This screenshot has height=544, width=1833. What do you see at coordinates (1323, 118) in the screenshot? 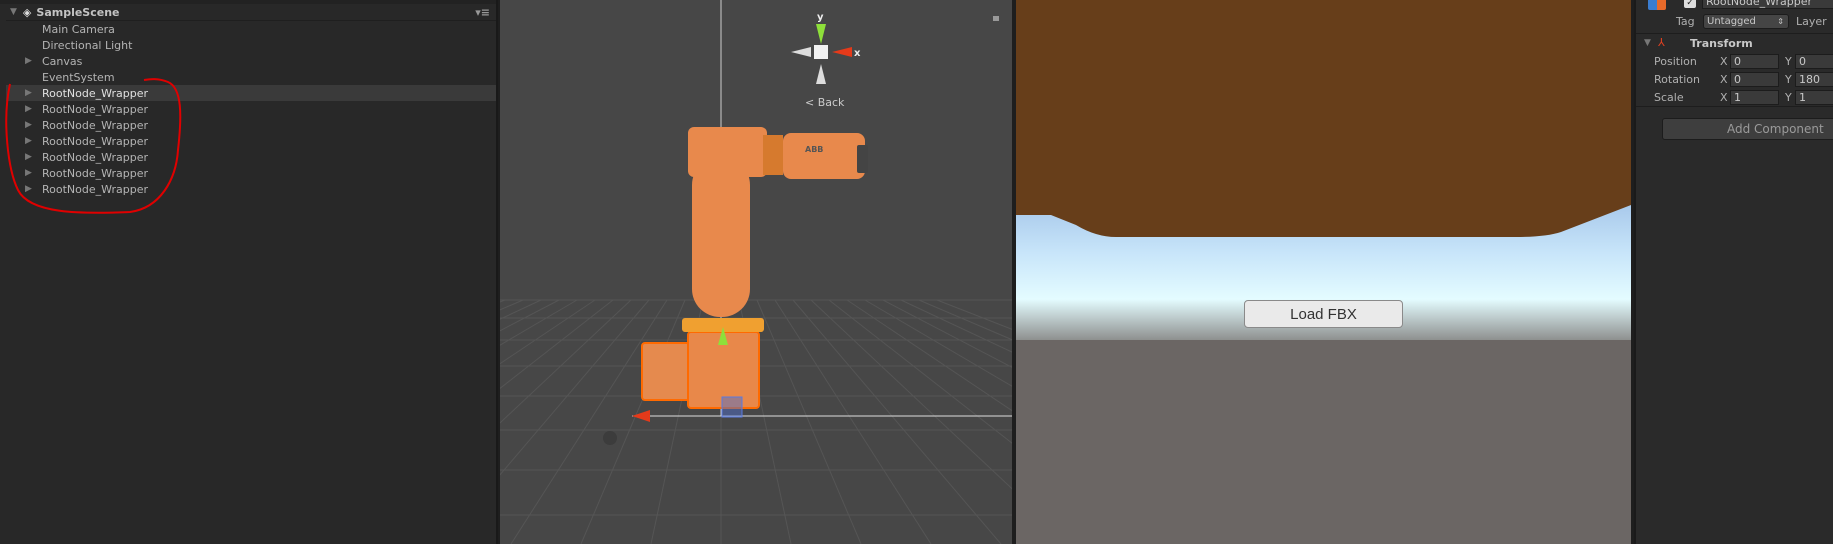
I see `model-underside` at bounding box center [1323, 118].